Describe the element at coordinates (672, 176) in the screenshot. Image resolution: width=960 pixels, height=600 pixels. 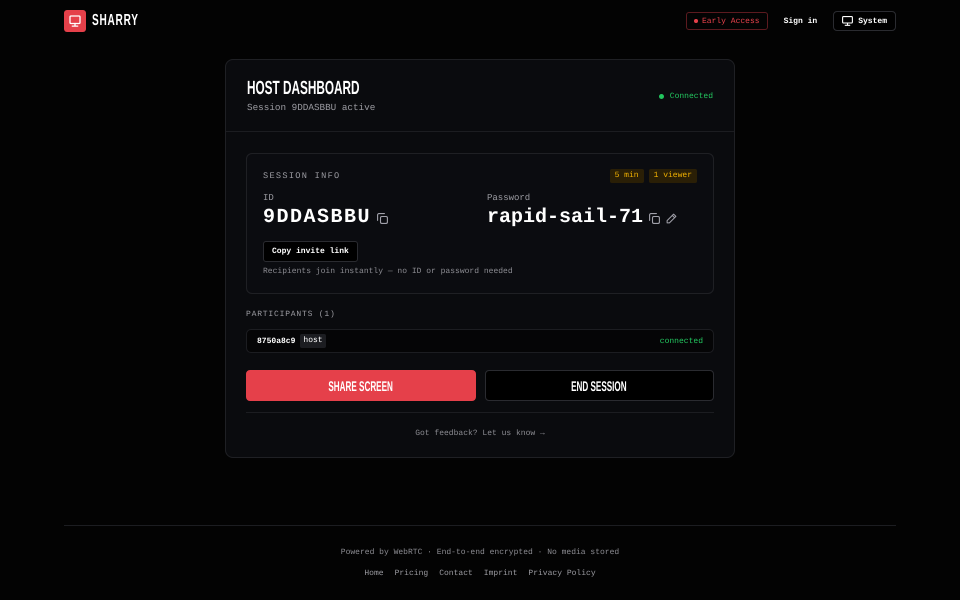
I see `info-badge: 1 viewer` at that location.